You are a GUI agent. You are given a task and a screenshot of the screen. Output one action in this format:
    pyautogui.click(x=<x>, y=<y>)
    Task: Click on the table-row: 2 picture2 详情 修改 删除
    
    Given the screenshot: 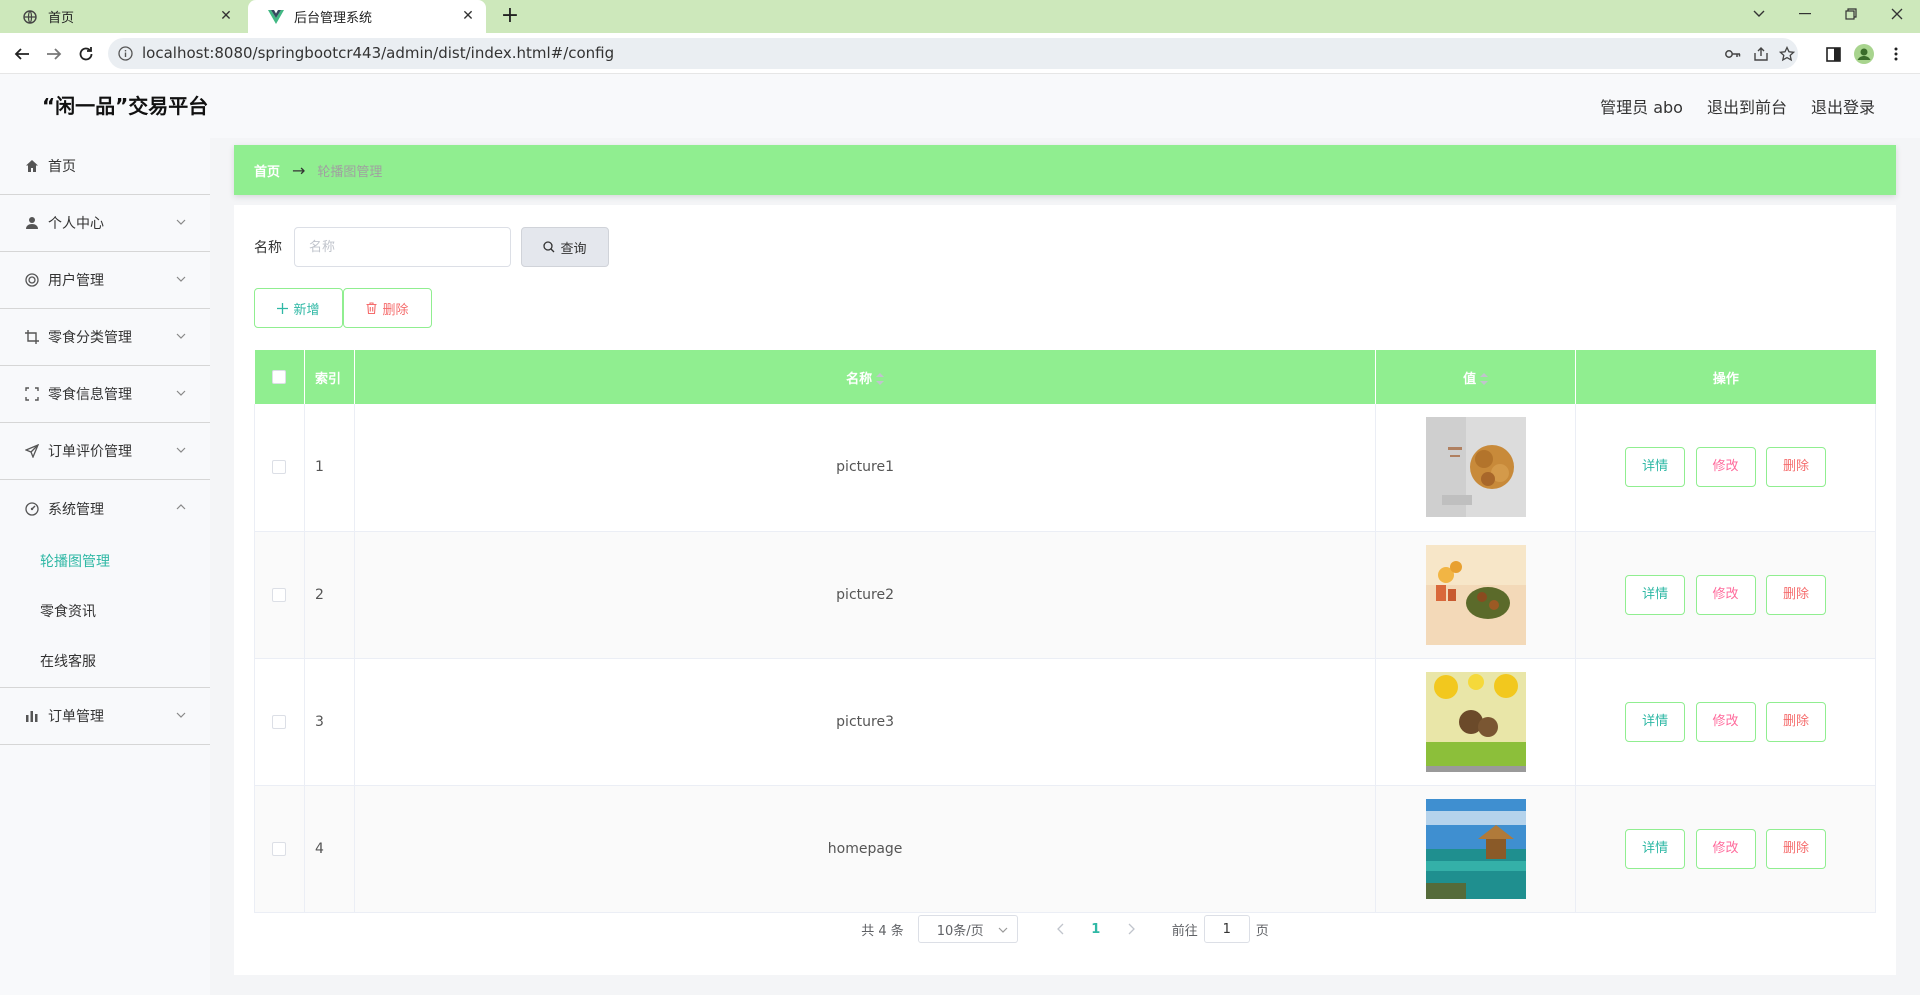 What is the action you would take?
    pyautogui.click(x=1065, y=595)
    